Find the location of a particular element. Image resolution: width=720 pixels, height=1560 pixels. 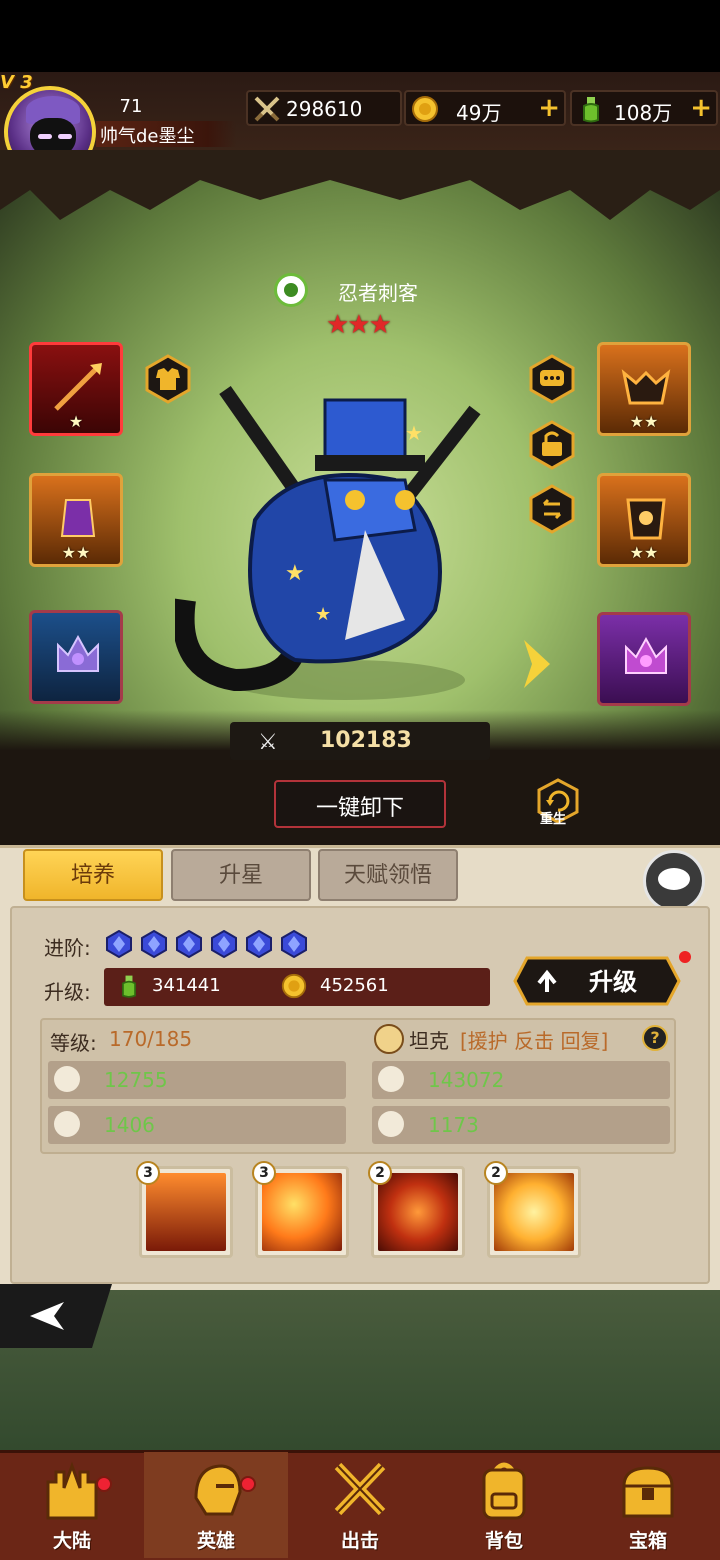

equip-slot-crest is located at coordinates (644, 659).